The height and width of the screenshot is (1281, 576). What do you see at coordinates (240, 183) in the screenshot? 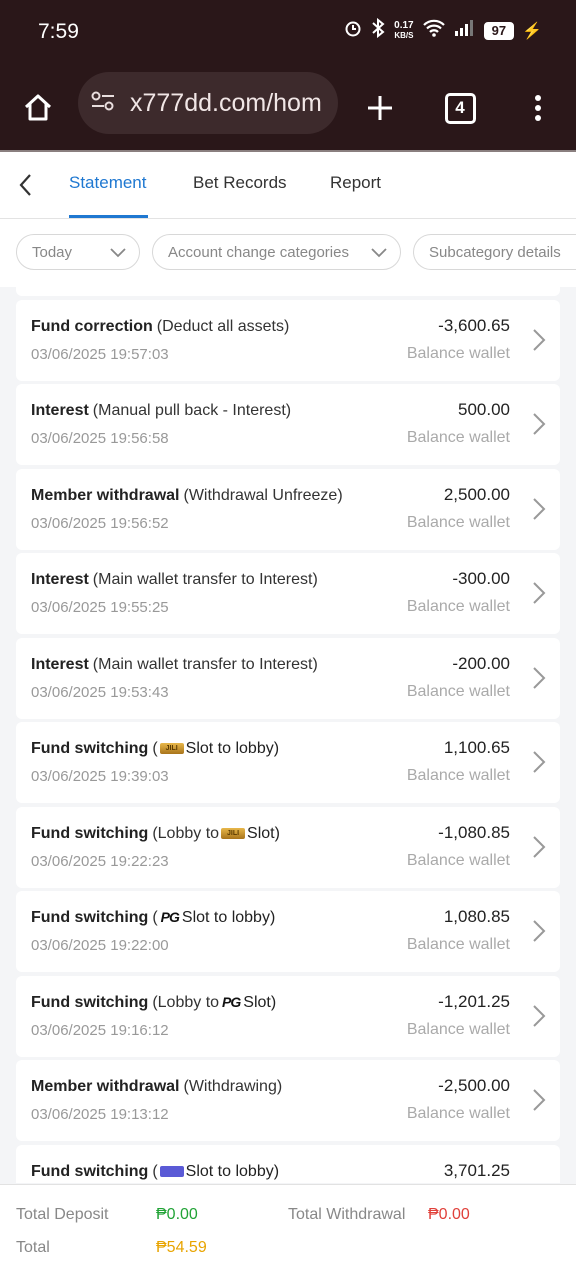
I see `tab-bet-records: Bet Records` at bounding box center [240, 183].